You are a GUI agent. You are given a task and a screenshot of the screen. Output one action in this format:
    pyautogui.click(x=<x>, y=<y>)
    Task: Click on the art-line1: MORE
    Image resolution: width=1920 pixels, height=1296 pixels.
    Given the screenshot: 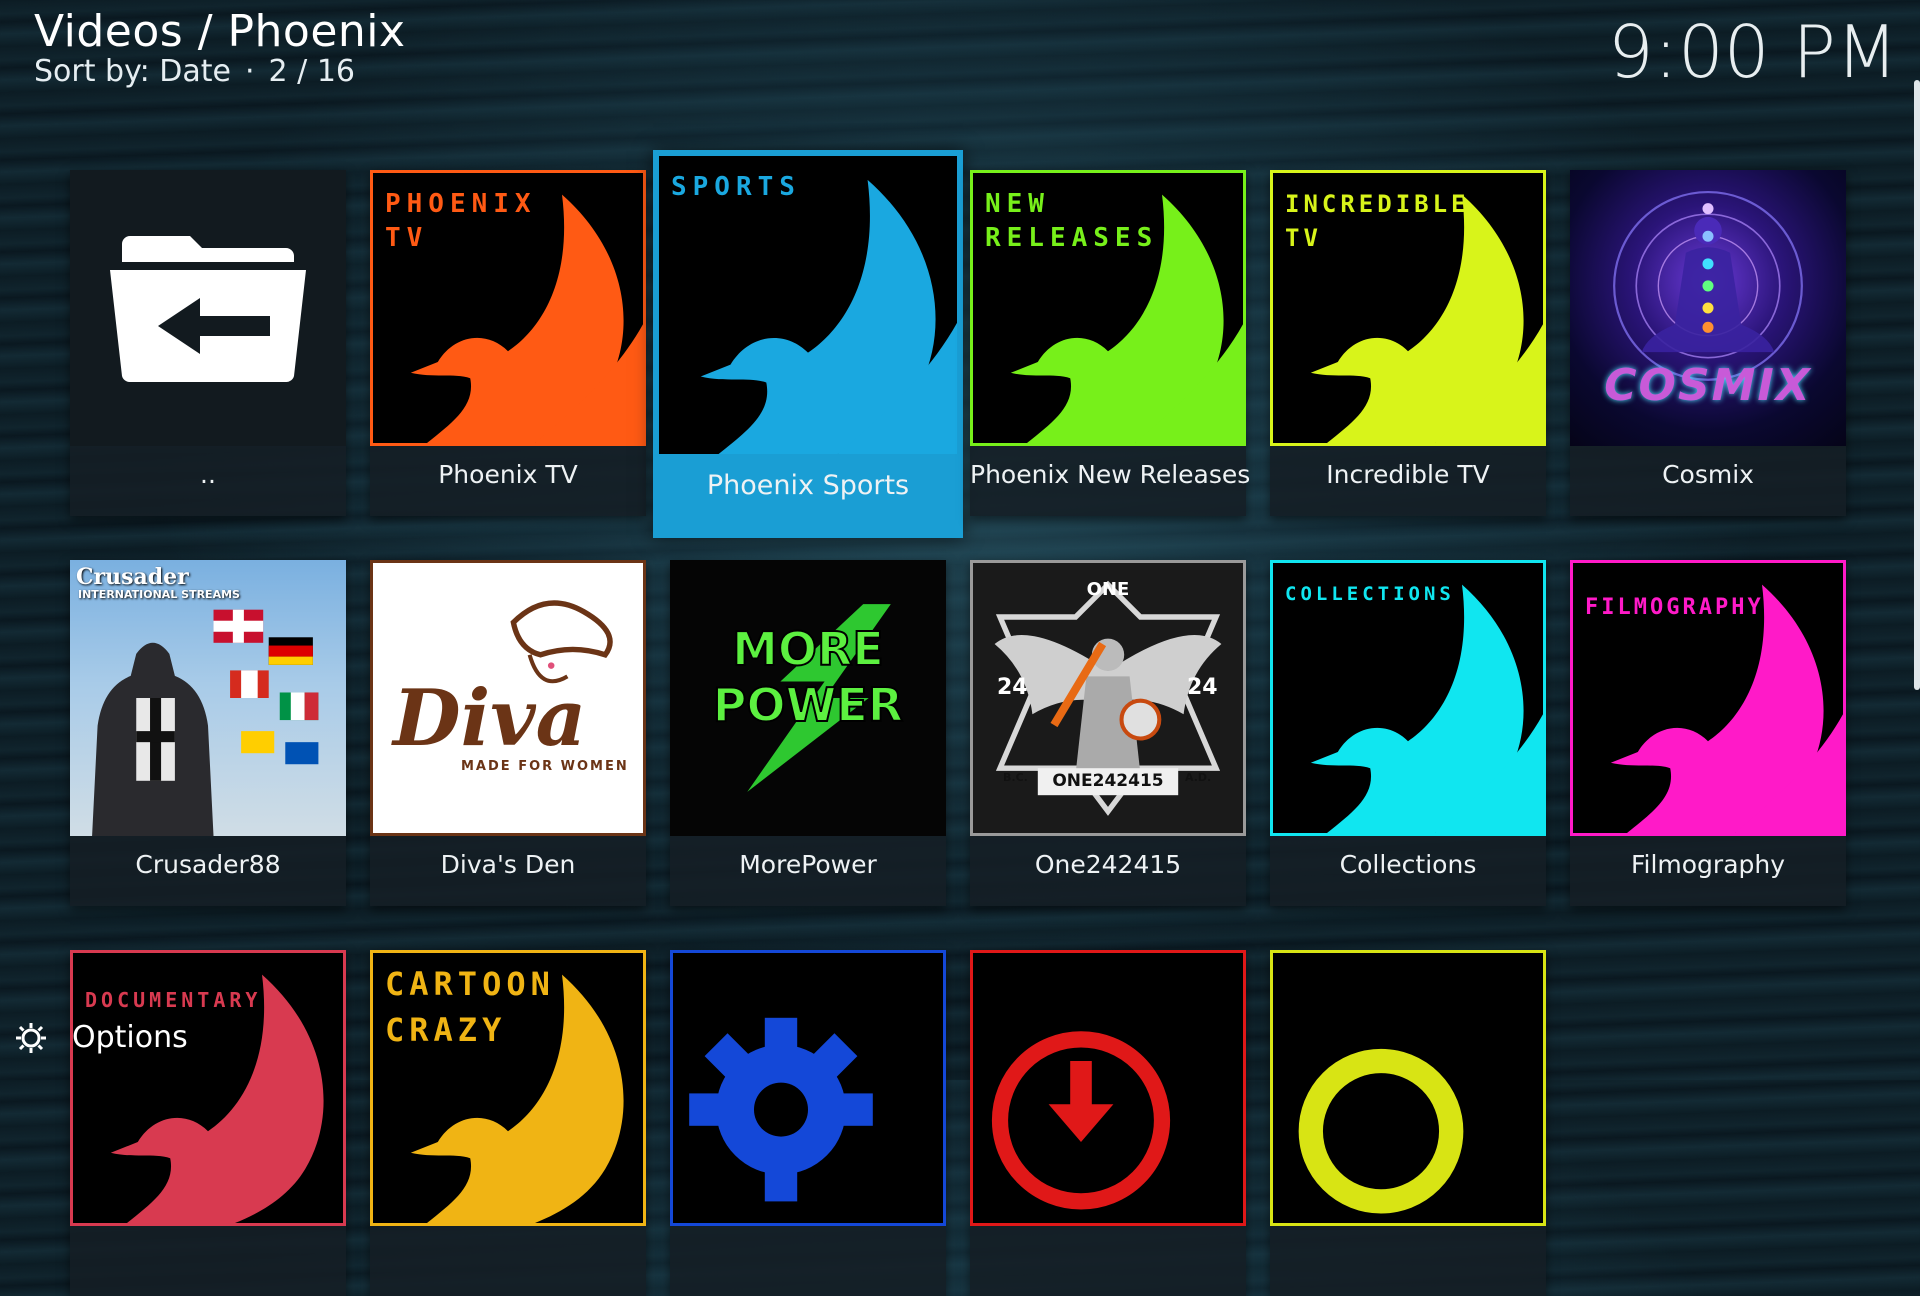 What is the action you would take?
    pyautogui.click(x=808, y=649)
    